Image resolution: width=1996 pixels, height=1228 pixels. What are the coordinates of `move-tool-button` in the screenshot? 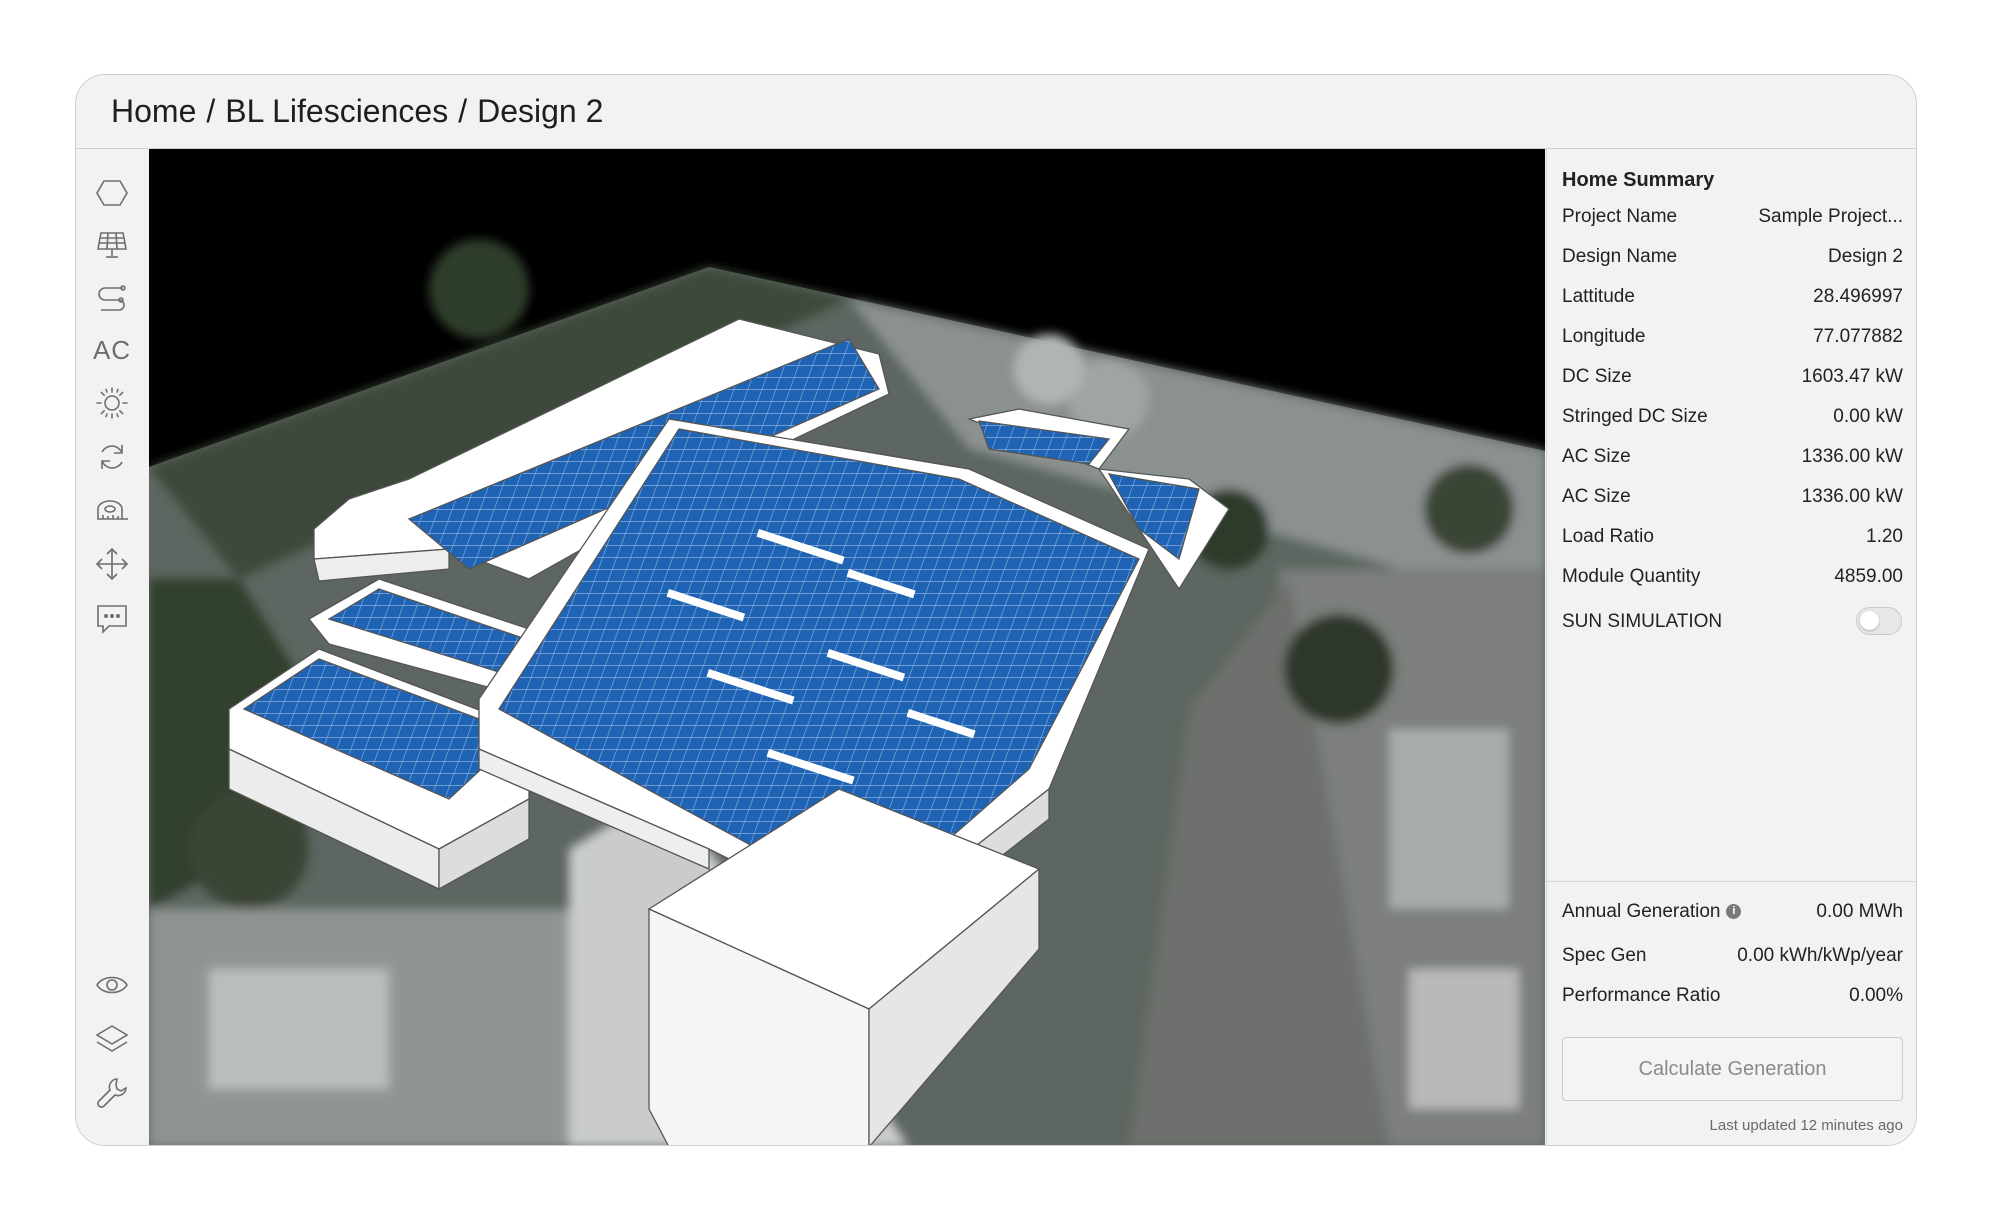 It's located at (112, 564).